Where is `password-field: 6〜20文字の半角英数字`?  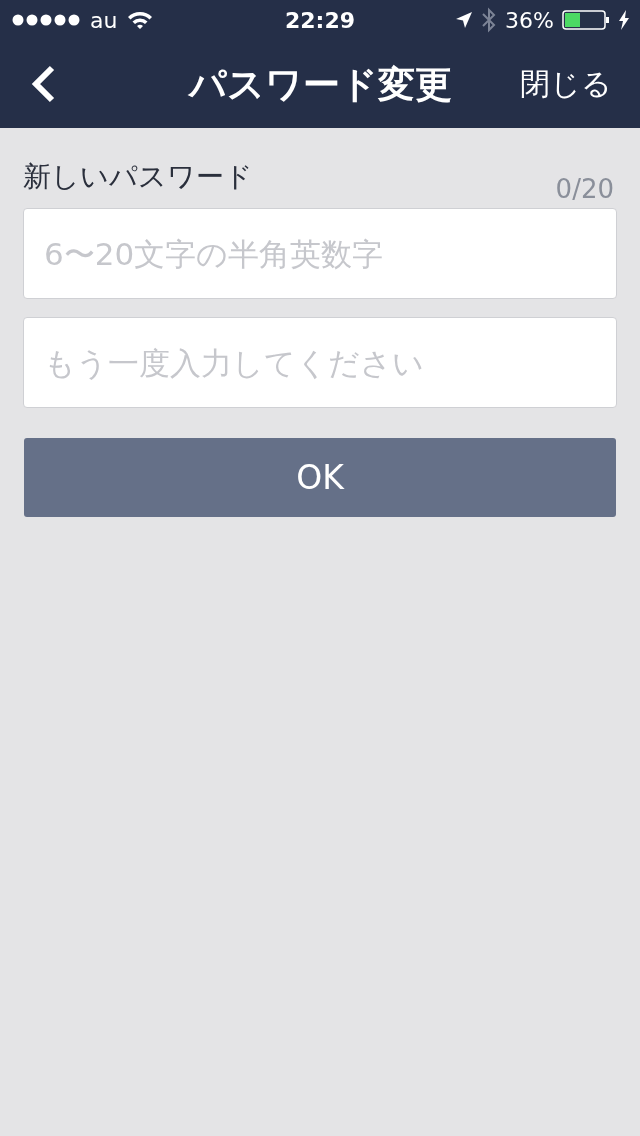 password-field: 6〜20文字の半角英数字 is located at coordinates (320, 253).